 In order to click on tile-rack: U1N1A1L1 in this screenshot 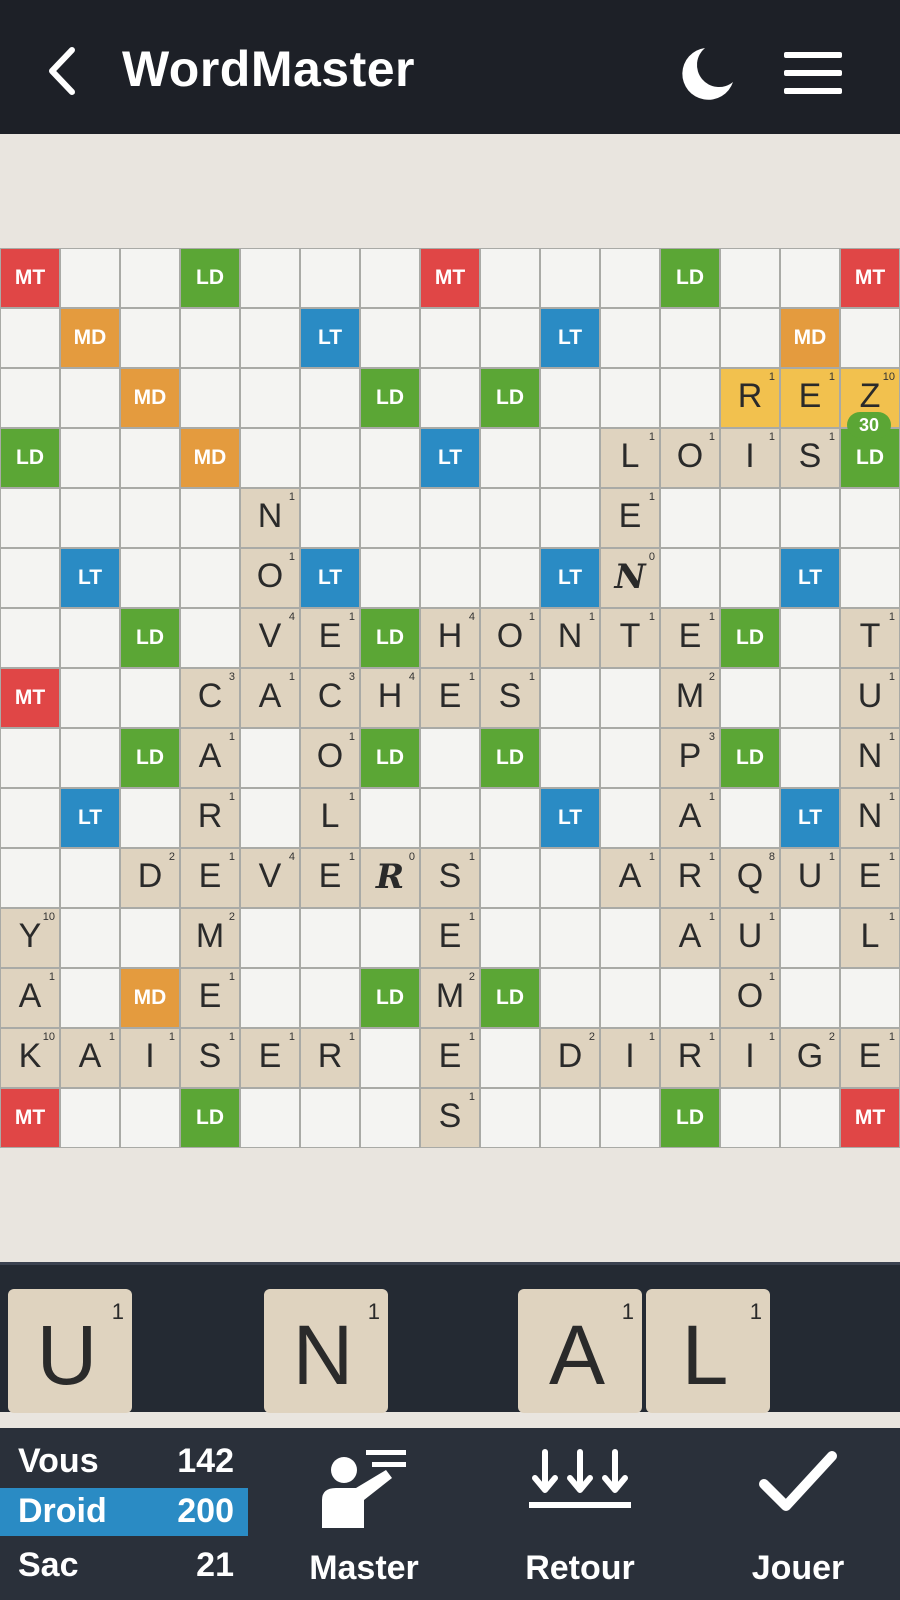, I will do `click(450, 1337)`.